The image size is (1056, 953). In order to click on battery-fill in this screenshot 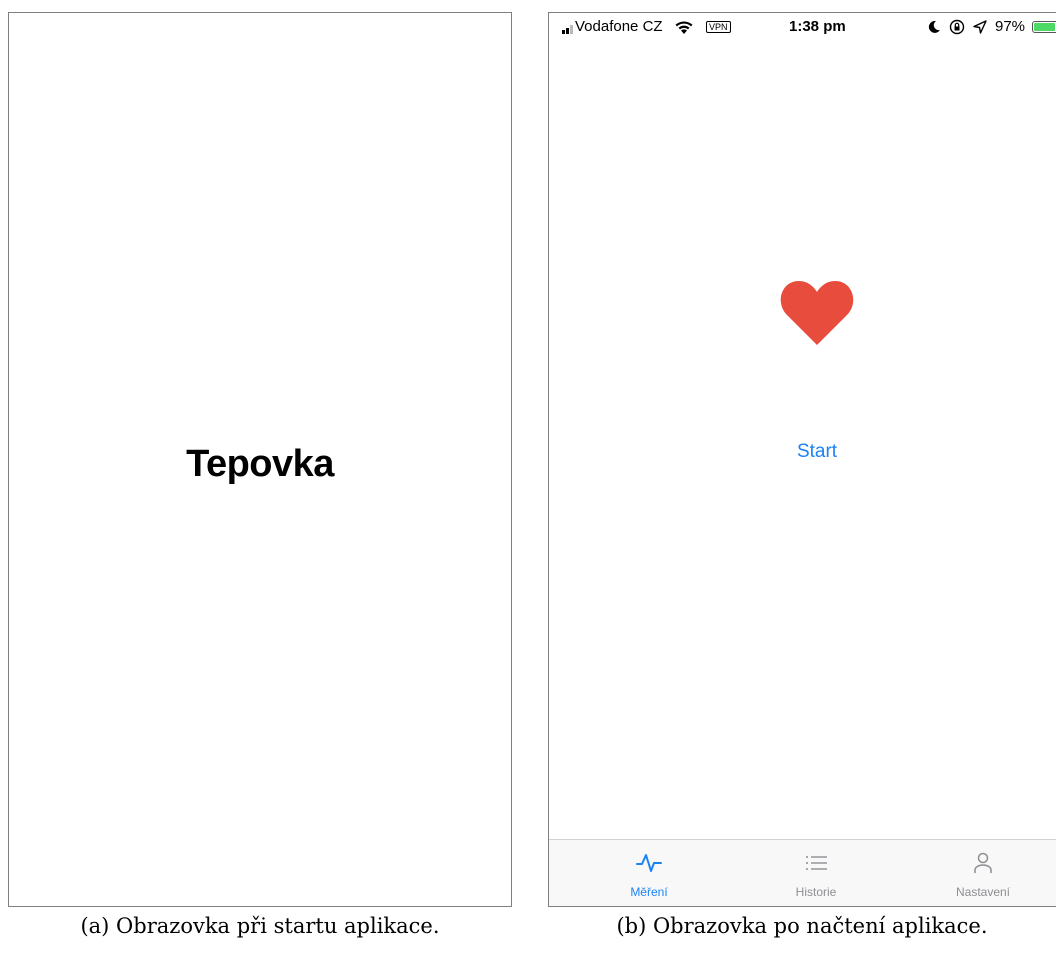, I will do `click(1045, 27)`.